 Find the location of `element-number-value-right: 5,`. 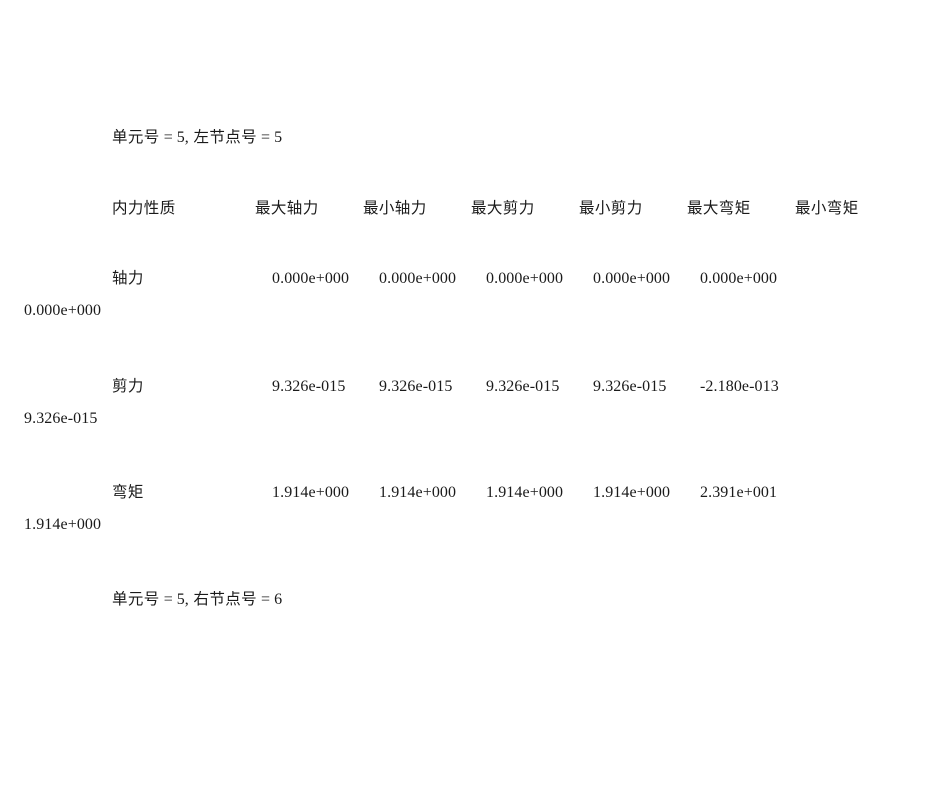

element-number-value-right: 5, is located at coordinates (182, 599).